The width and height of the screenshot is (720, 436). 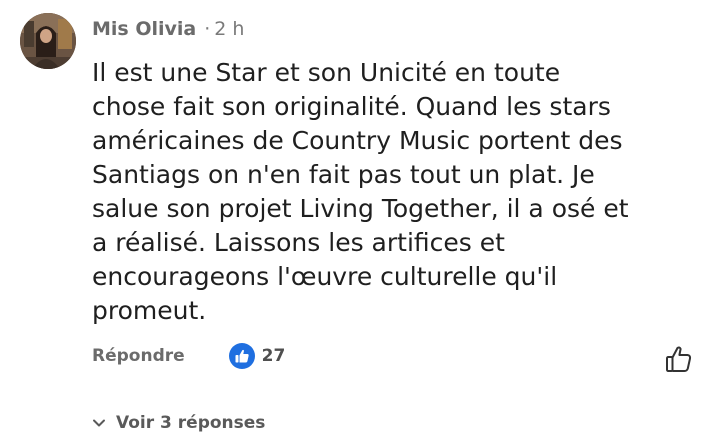 I want to click on comment-actions: Répondre 27, so click(x=188, y=356).